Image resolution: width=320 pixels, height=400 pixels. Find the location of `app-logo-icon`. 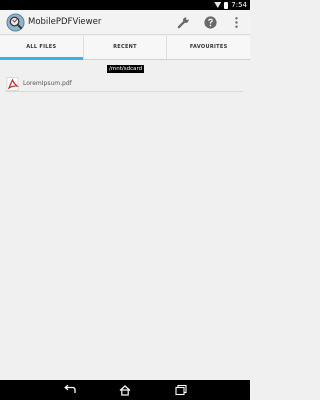

app-logo-icon is located at coordinates (15, 22).